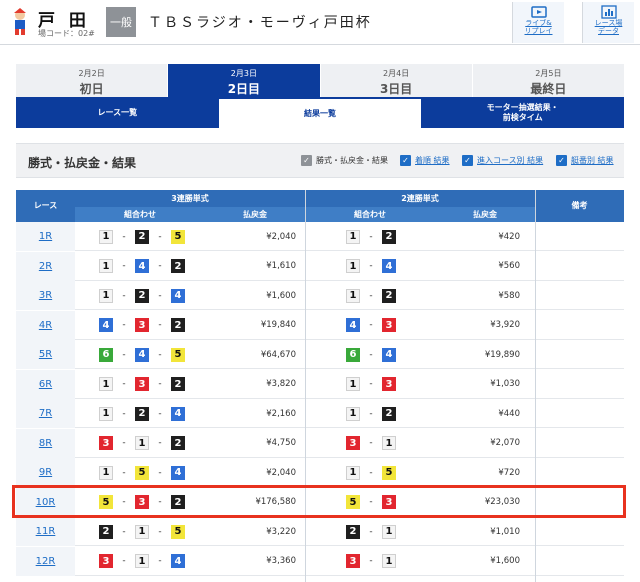  Describe the element at coordinates (548, 80) in the screenshot. I see `tab-day-4: 2月5日 最終日` at that location.